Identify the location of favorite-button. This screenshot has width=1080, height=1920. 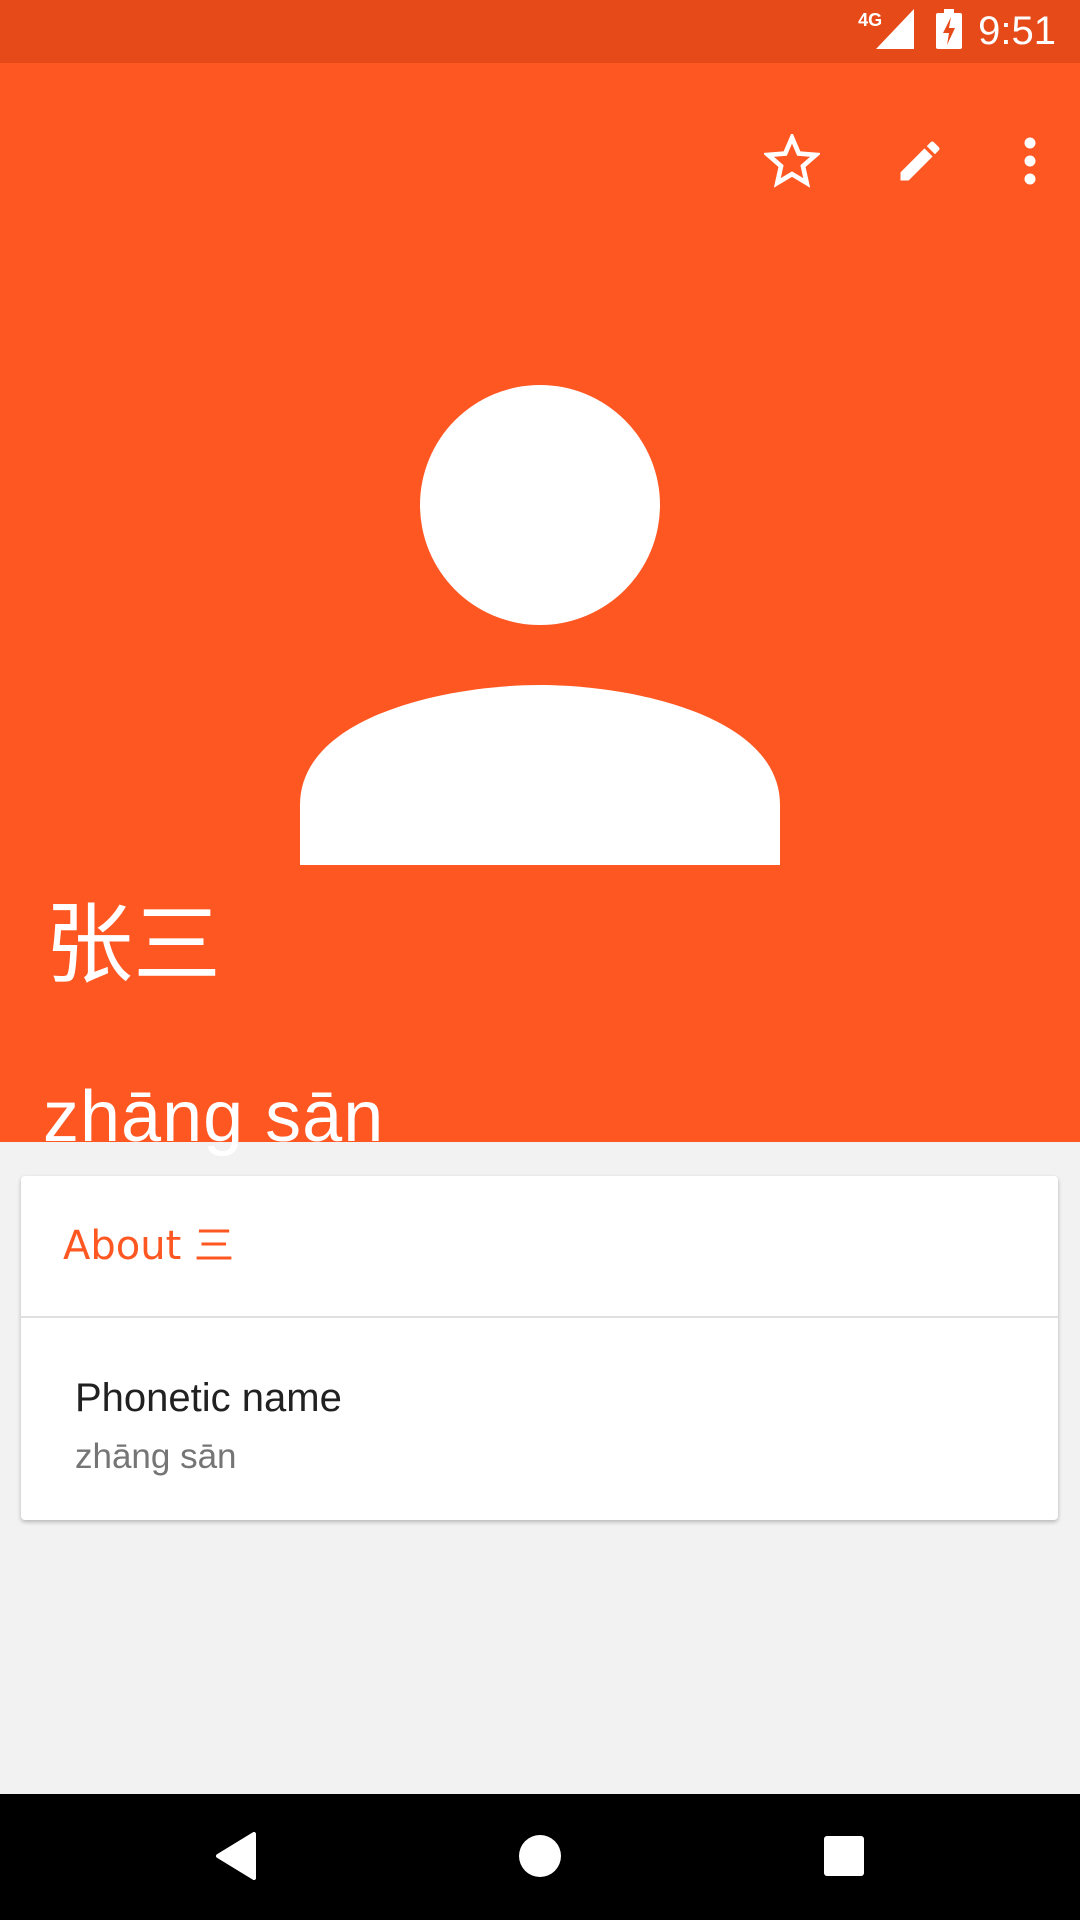
(792, 163).